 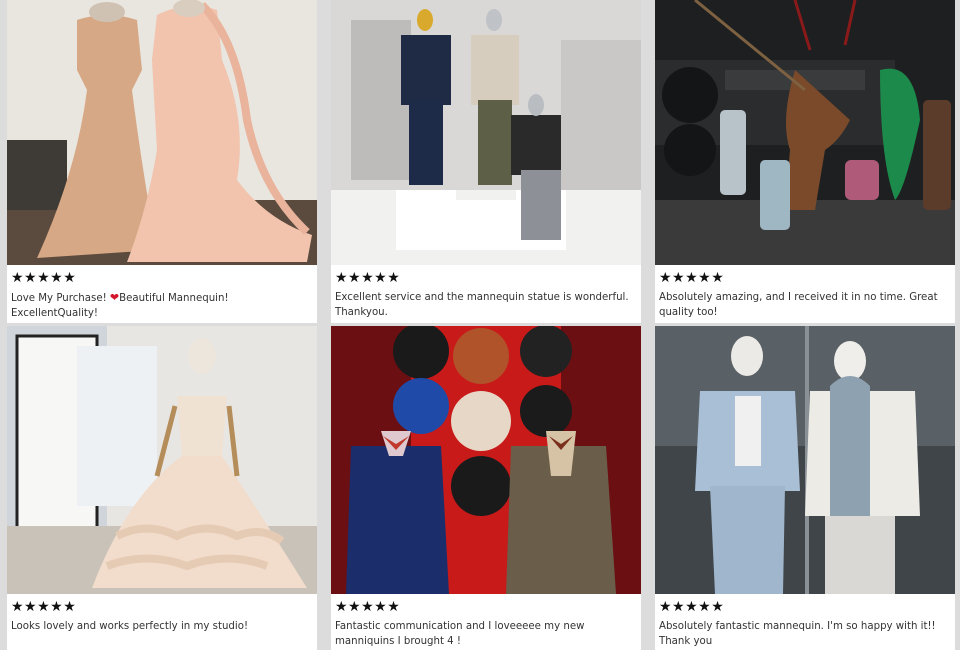 I want to click on review-photo-denim-window, so click(x=805, y=460).